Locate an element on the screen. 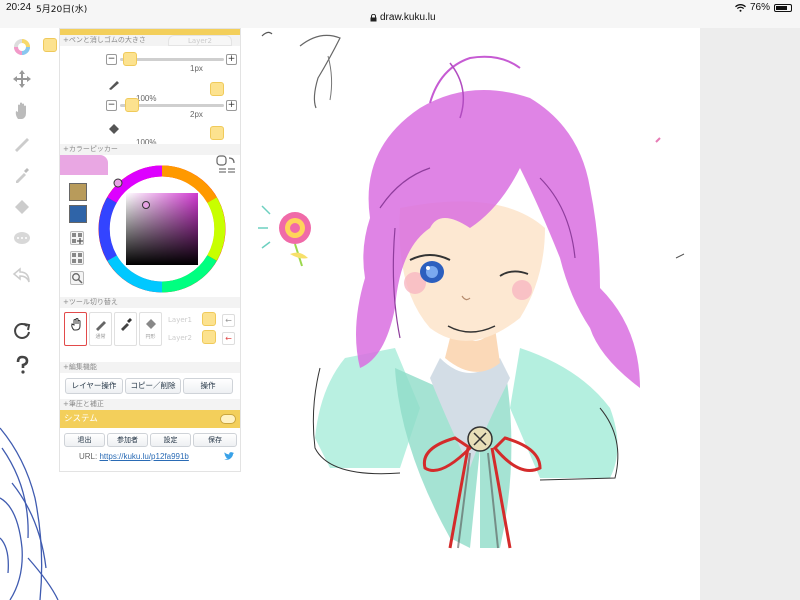 The height and width of the screenshot is (600, 800). share-url-link: https://kuku.lu/p12fa991b is located at coordinates (143, 456).